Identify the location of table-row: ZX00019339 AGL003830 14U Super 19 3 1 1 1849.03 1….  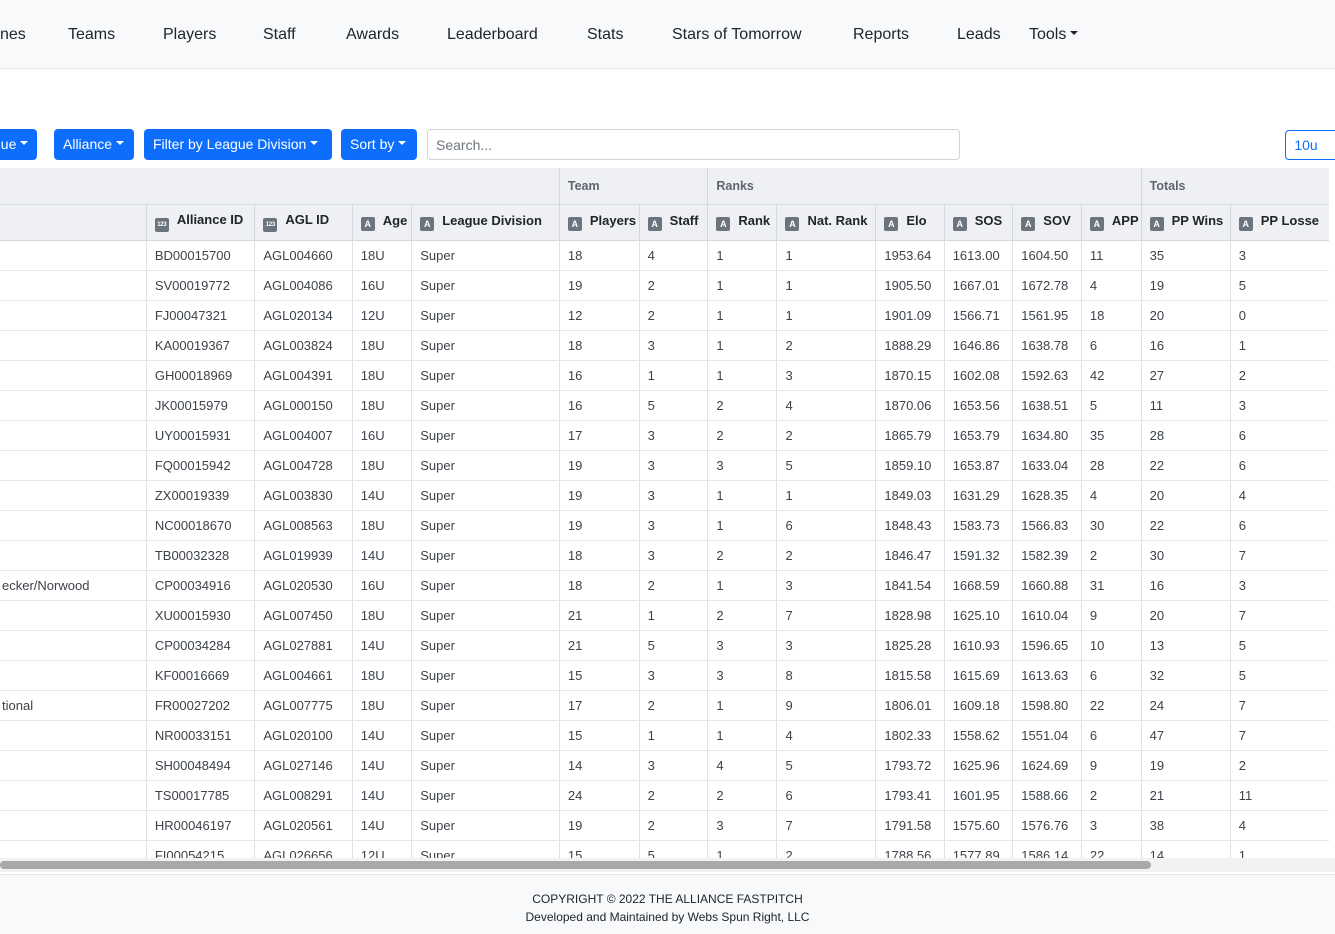
(664, 495).